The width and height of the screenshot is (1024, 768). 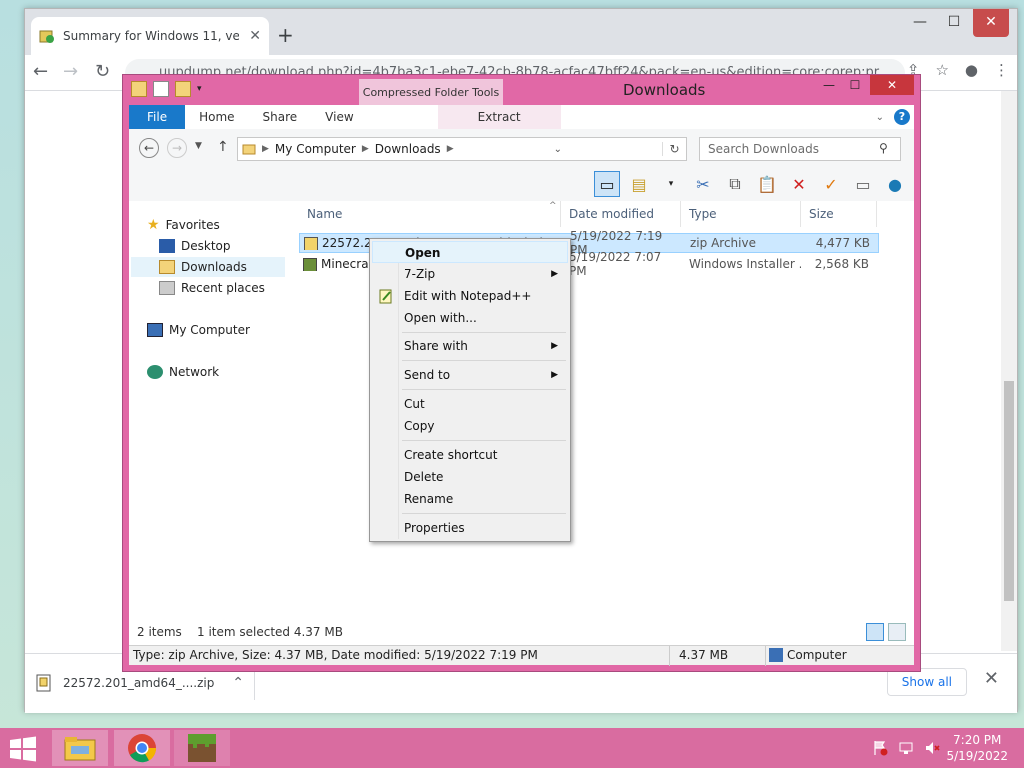 I want to click on menu-item-edit-notepad: Edit with Notepad++, so click(x=470, y=296).